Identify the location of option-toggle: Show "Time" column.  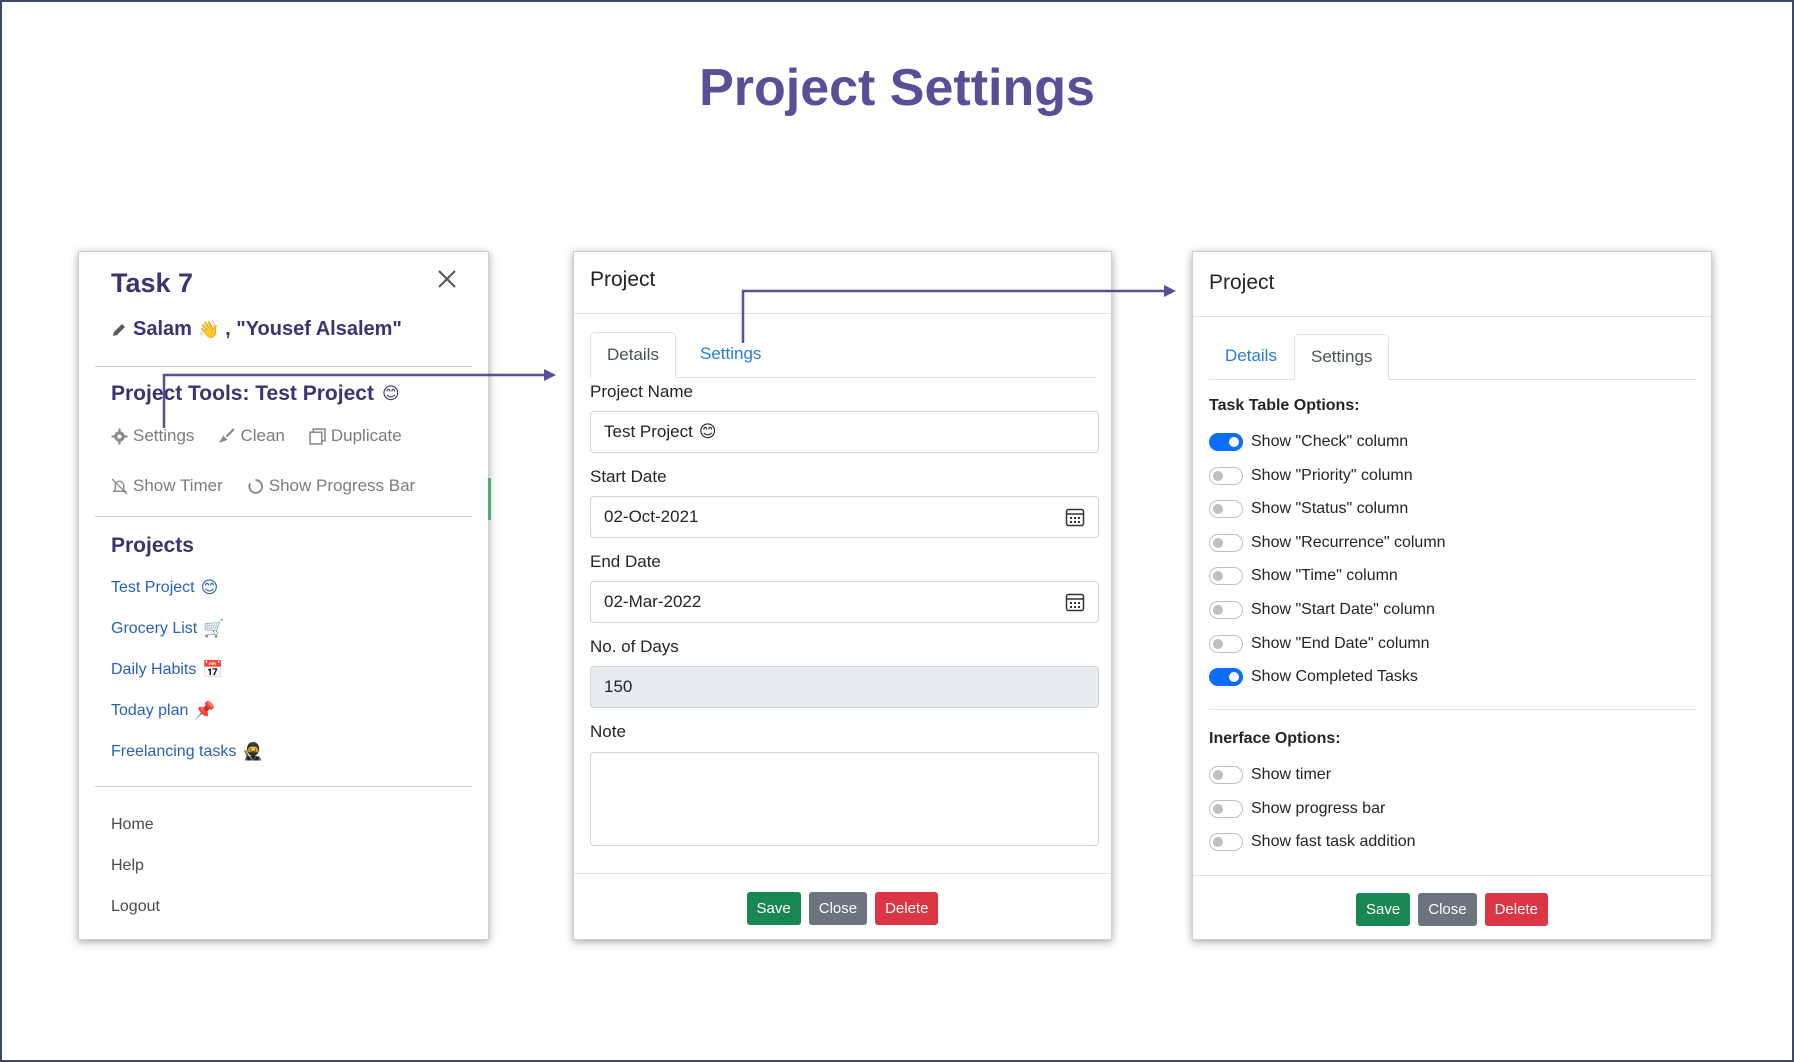
(1303, 576).